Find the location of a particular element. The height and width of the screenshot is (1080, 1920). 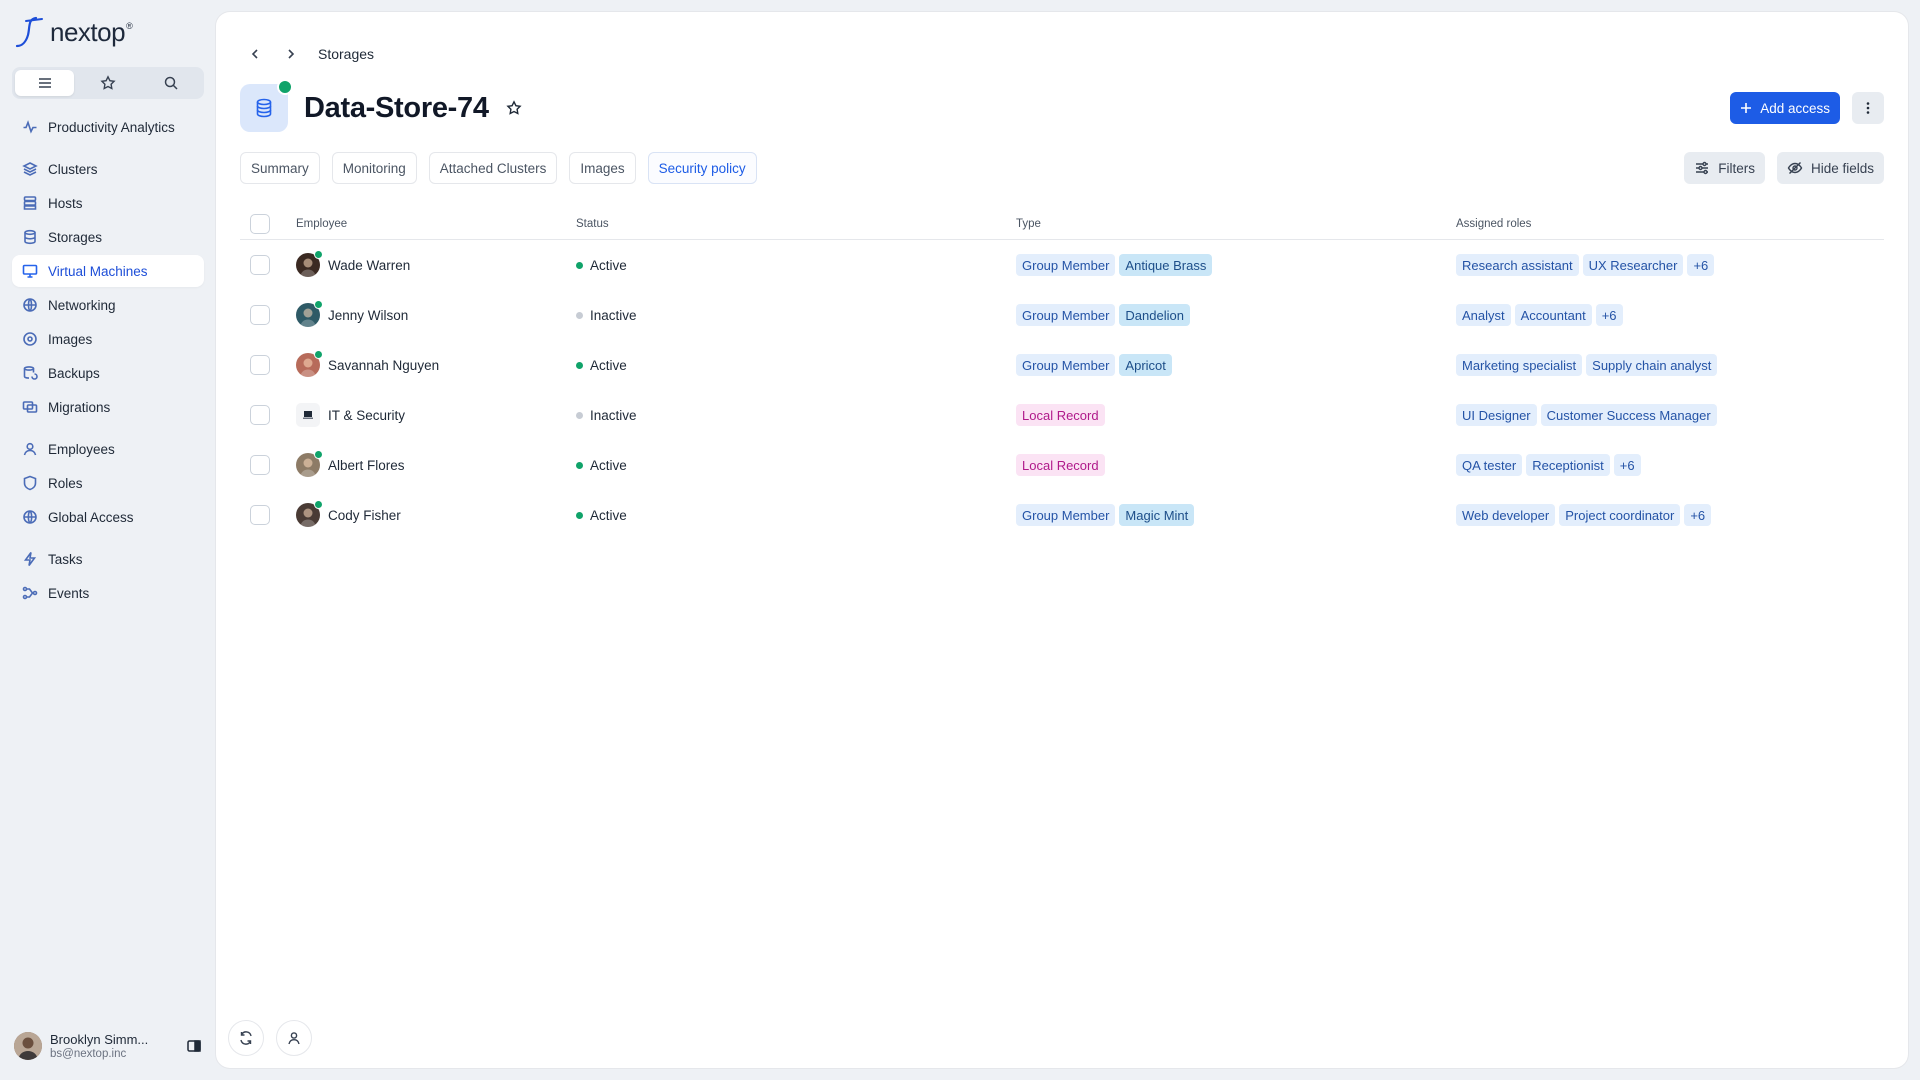

team-badge: Antique Brass is located at coordinates (1166, 265).